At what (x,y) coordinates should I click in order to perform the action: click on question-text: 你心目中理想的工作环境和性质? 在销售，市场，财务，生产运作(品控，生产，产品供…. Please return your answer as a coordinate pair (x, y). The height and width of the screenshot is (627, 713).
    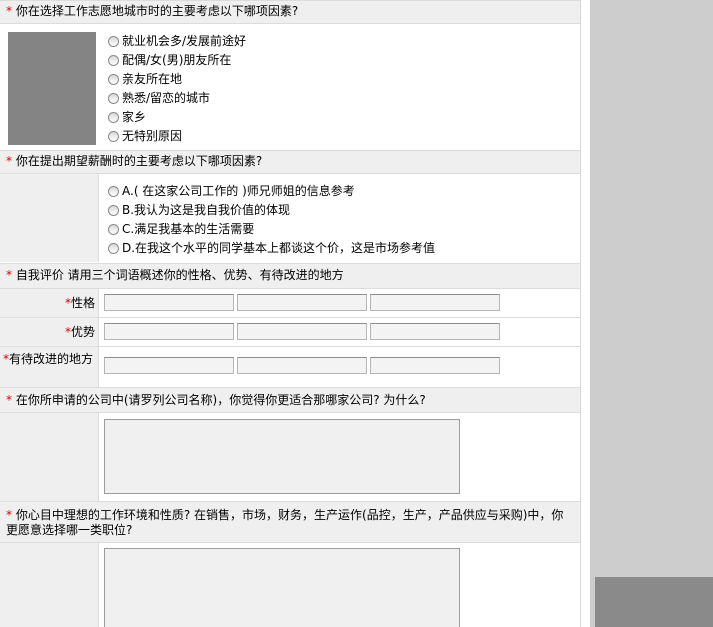
    Looking at the image, I should click on (285, 522).